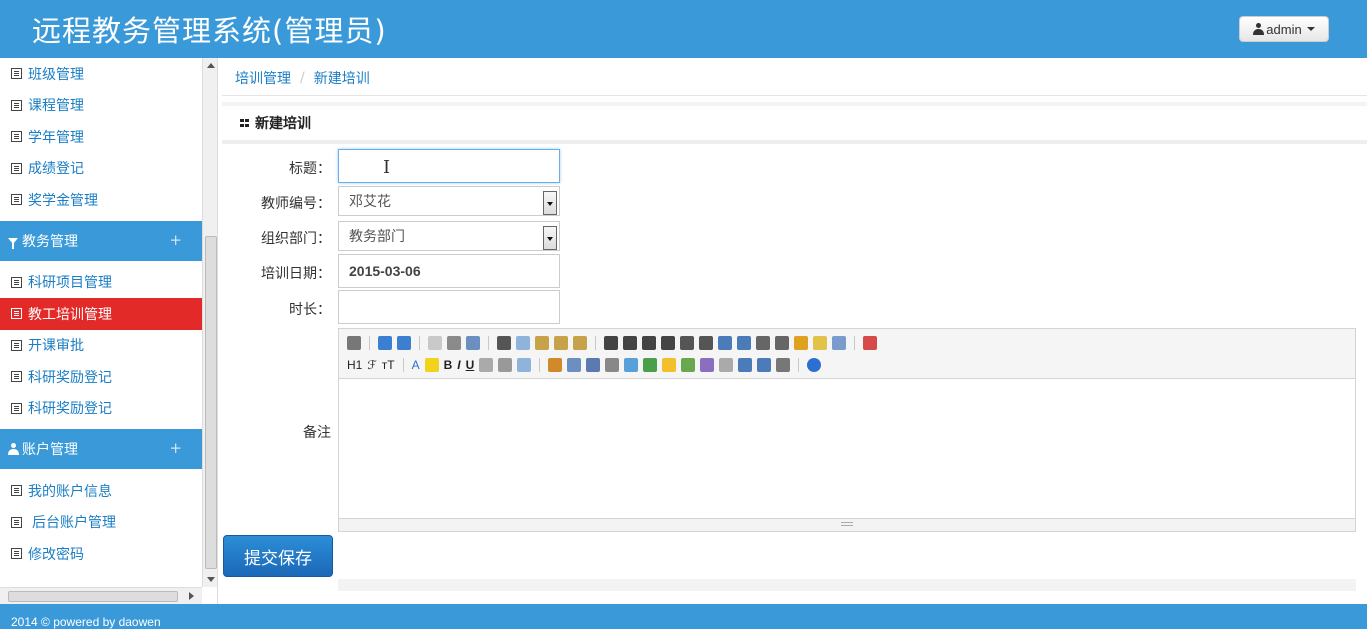  What do you see at coordinates (211, 579) in the screenshot?
I see `scroll-down-icon` at bounding box center [211, 579].